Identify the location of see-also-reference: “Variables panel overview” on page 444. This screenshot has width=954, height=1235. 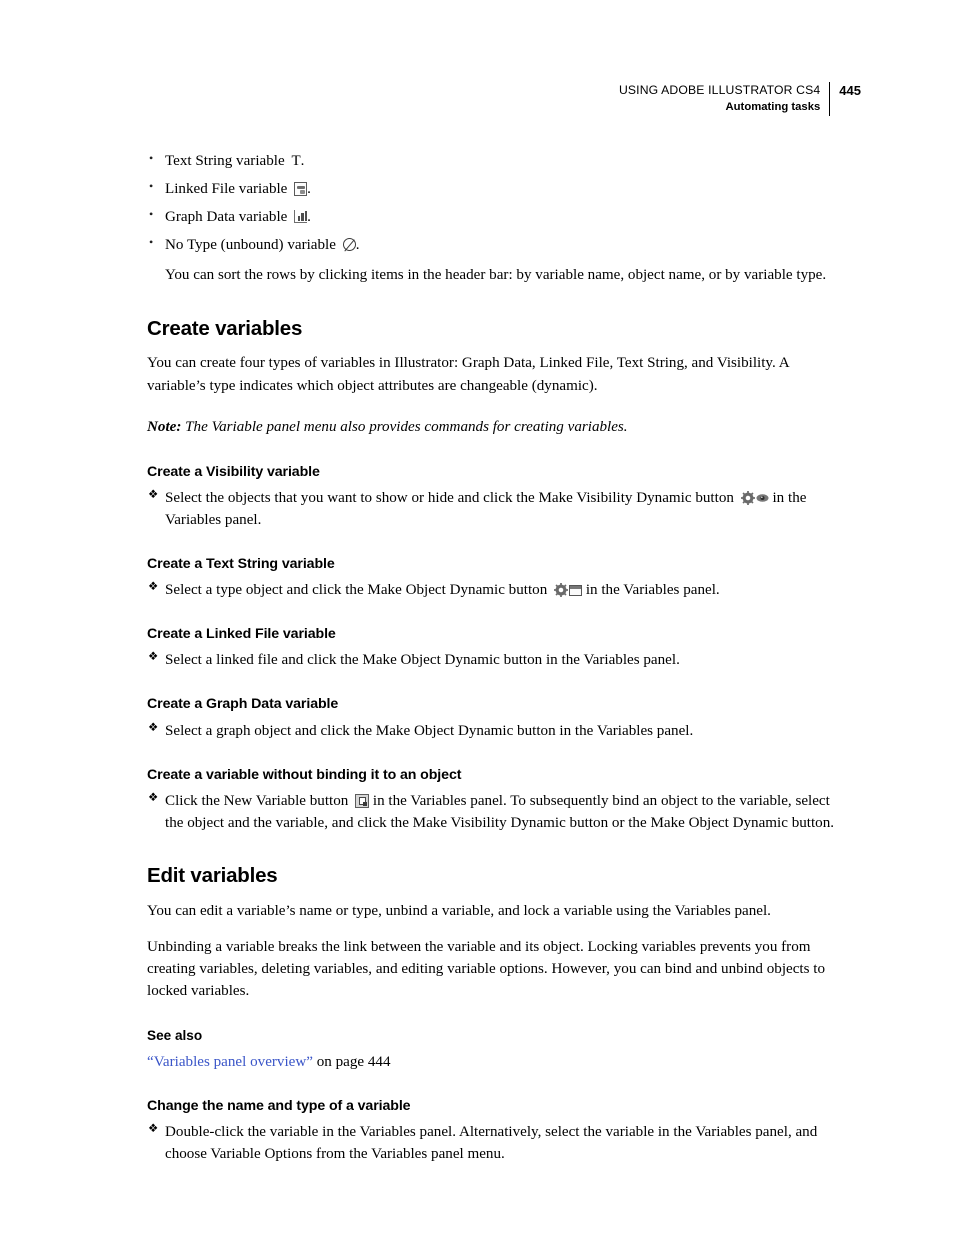
(495, 1062).